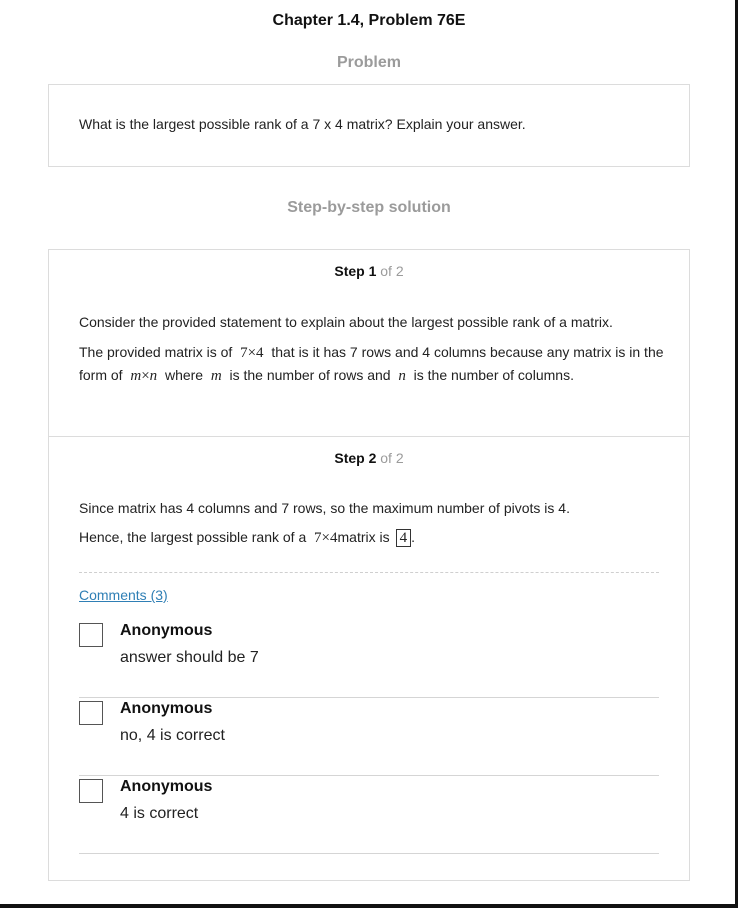 Image resolution: width=738 pixels, height=908 pixels. Describe the element at coordinates (136, 376) in the screenshot. I see `math-m: m` at that location.